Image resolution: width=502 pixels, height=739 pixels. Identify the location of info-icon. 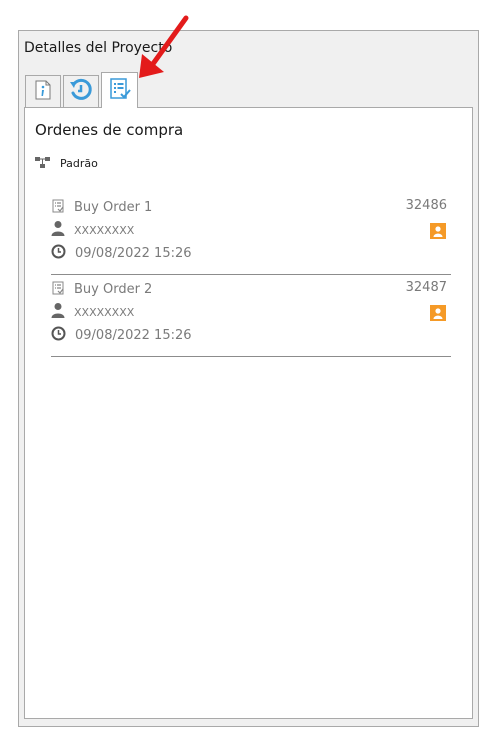
(43, 92).